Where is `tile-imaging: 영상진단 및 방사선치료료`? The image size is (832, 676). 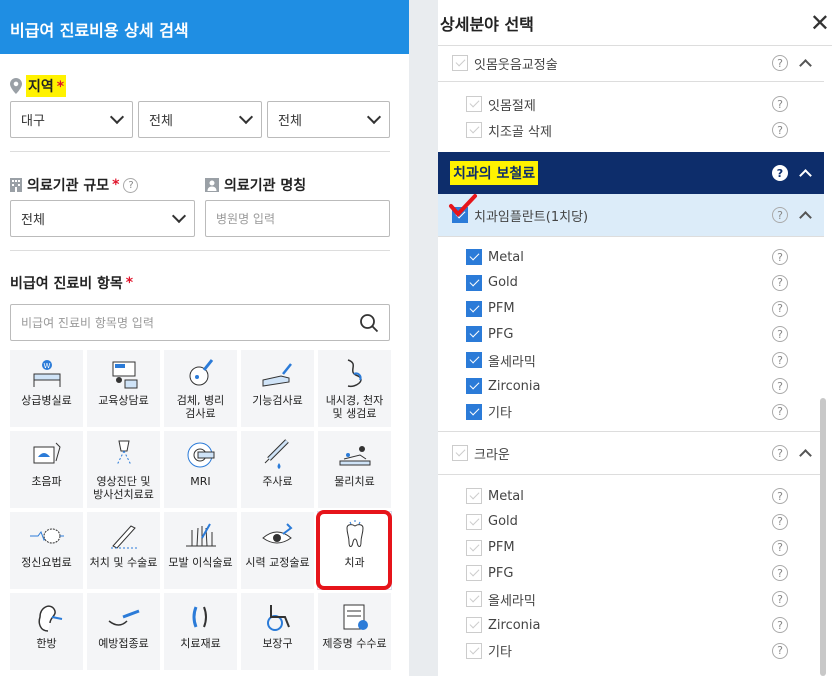 tile-imaging: 영상진단 및 방사선치료료 is located at coordinates (123, 469).